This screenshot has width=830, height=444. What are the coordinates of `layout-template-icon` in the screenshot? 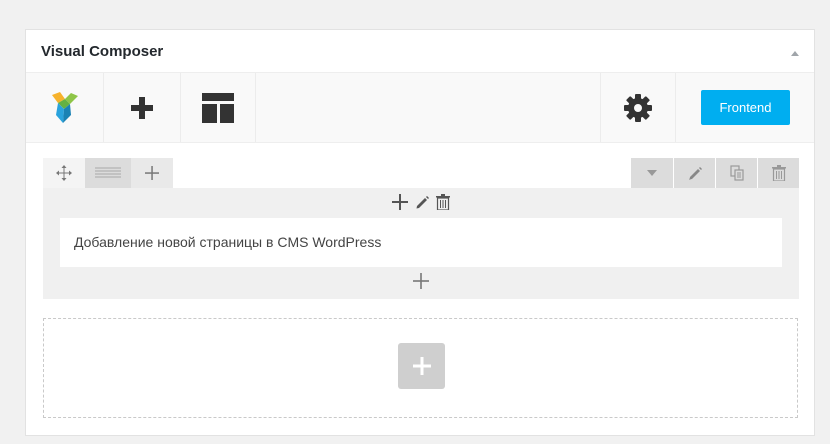 It's located at (218, 107).